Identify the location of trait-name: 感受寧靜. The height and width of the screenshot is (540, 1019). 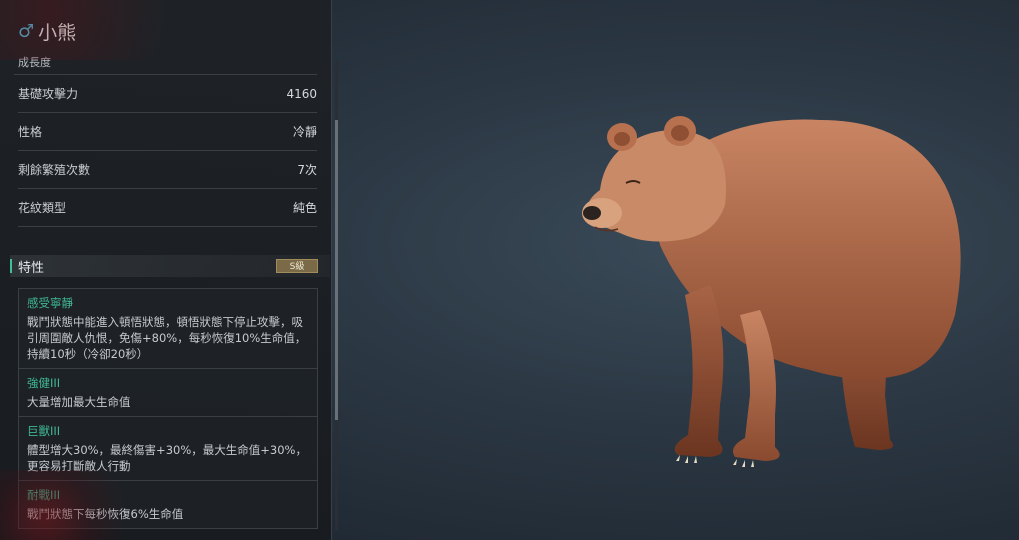
(50, 303).